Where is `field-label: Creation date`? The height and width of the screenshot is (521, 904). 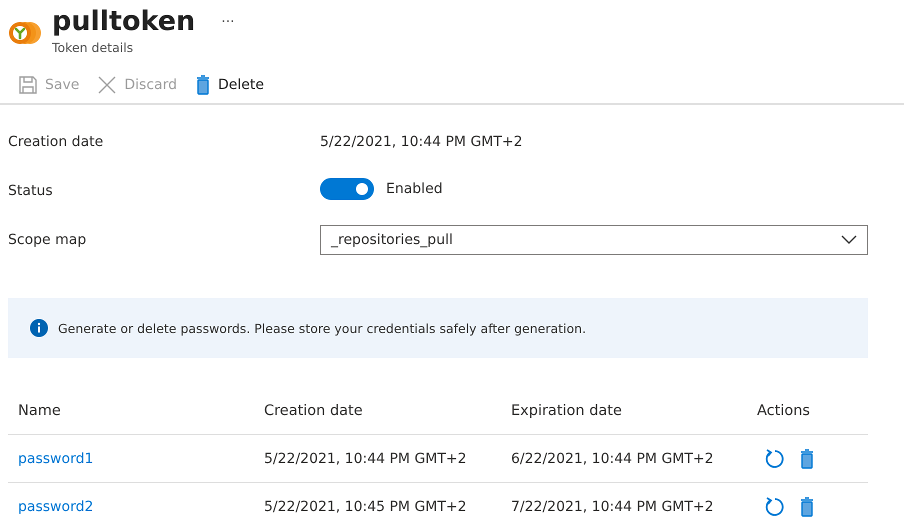
field-label: Creation date is located at coordinates (56, 142).